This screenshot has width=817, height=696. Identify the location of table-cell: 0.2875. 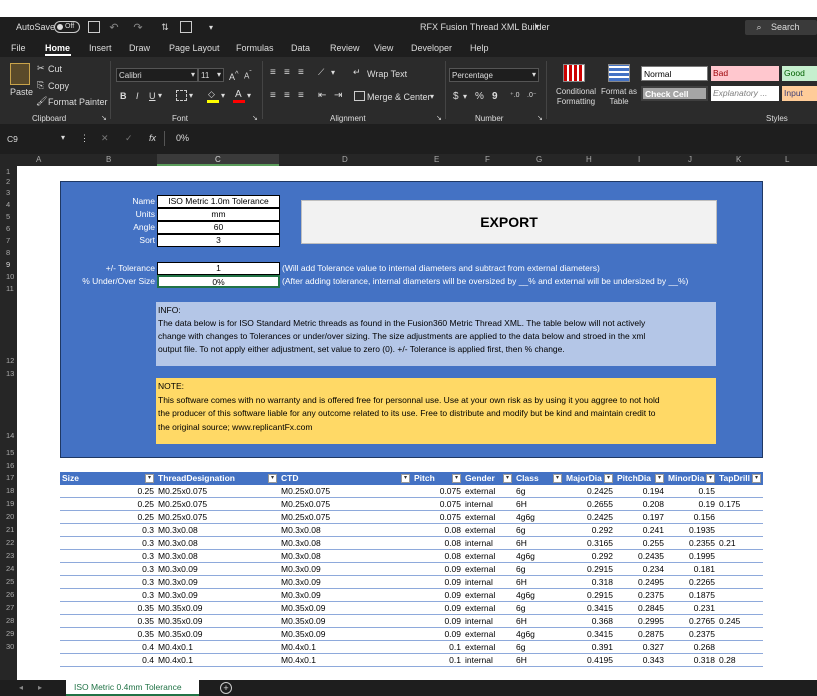
(651, 634).